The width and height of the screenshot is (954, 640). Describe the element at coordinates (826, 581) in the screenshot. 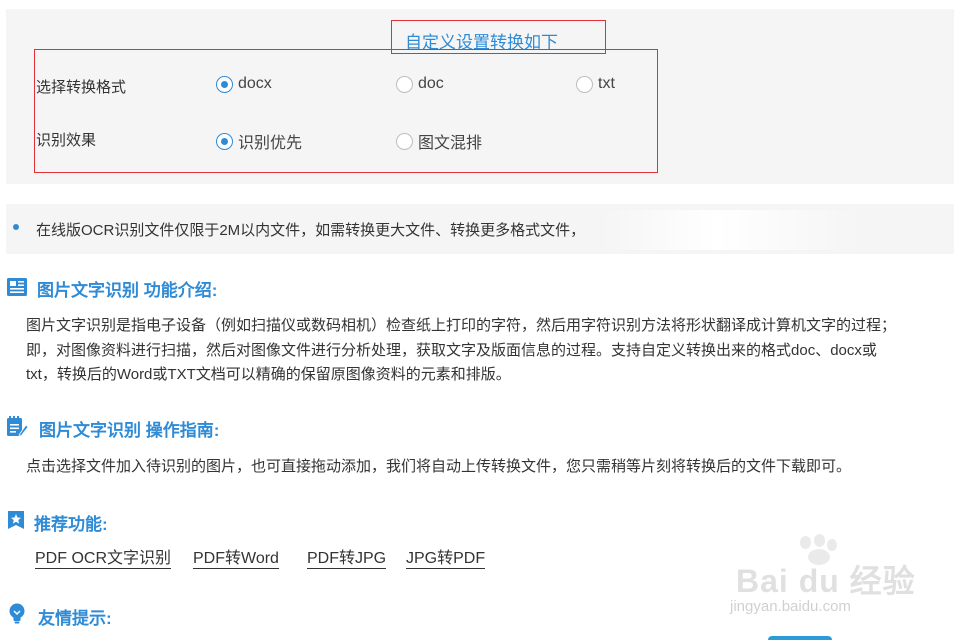

I see `watermark-logo-text: Bai du 经验` at that location.